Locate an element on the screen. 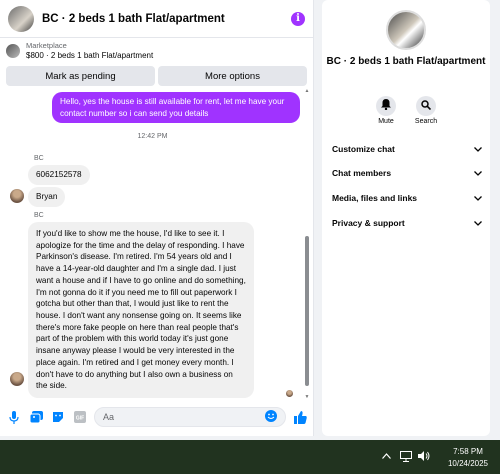 The width and height of the screenshot is (500, 474). section-media-files-links: Media, files and links is located at coordinates (407, 198).